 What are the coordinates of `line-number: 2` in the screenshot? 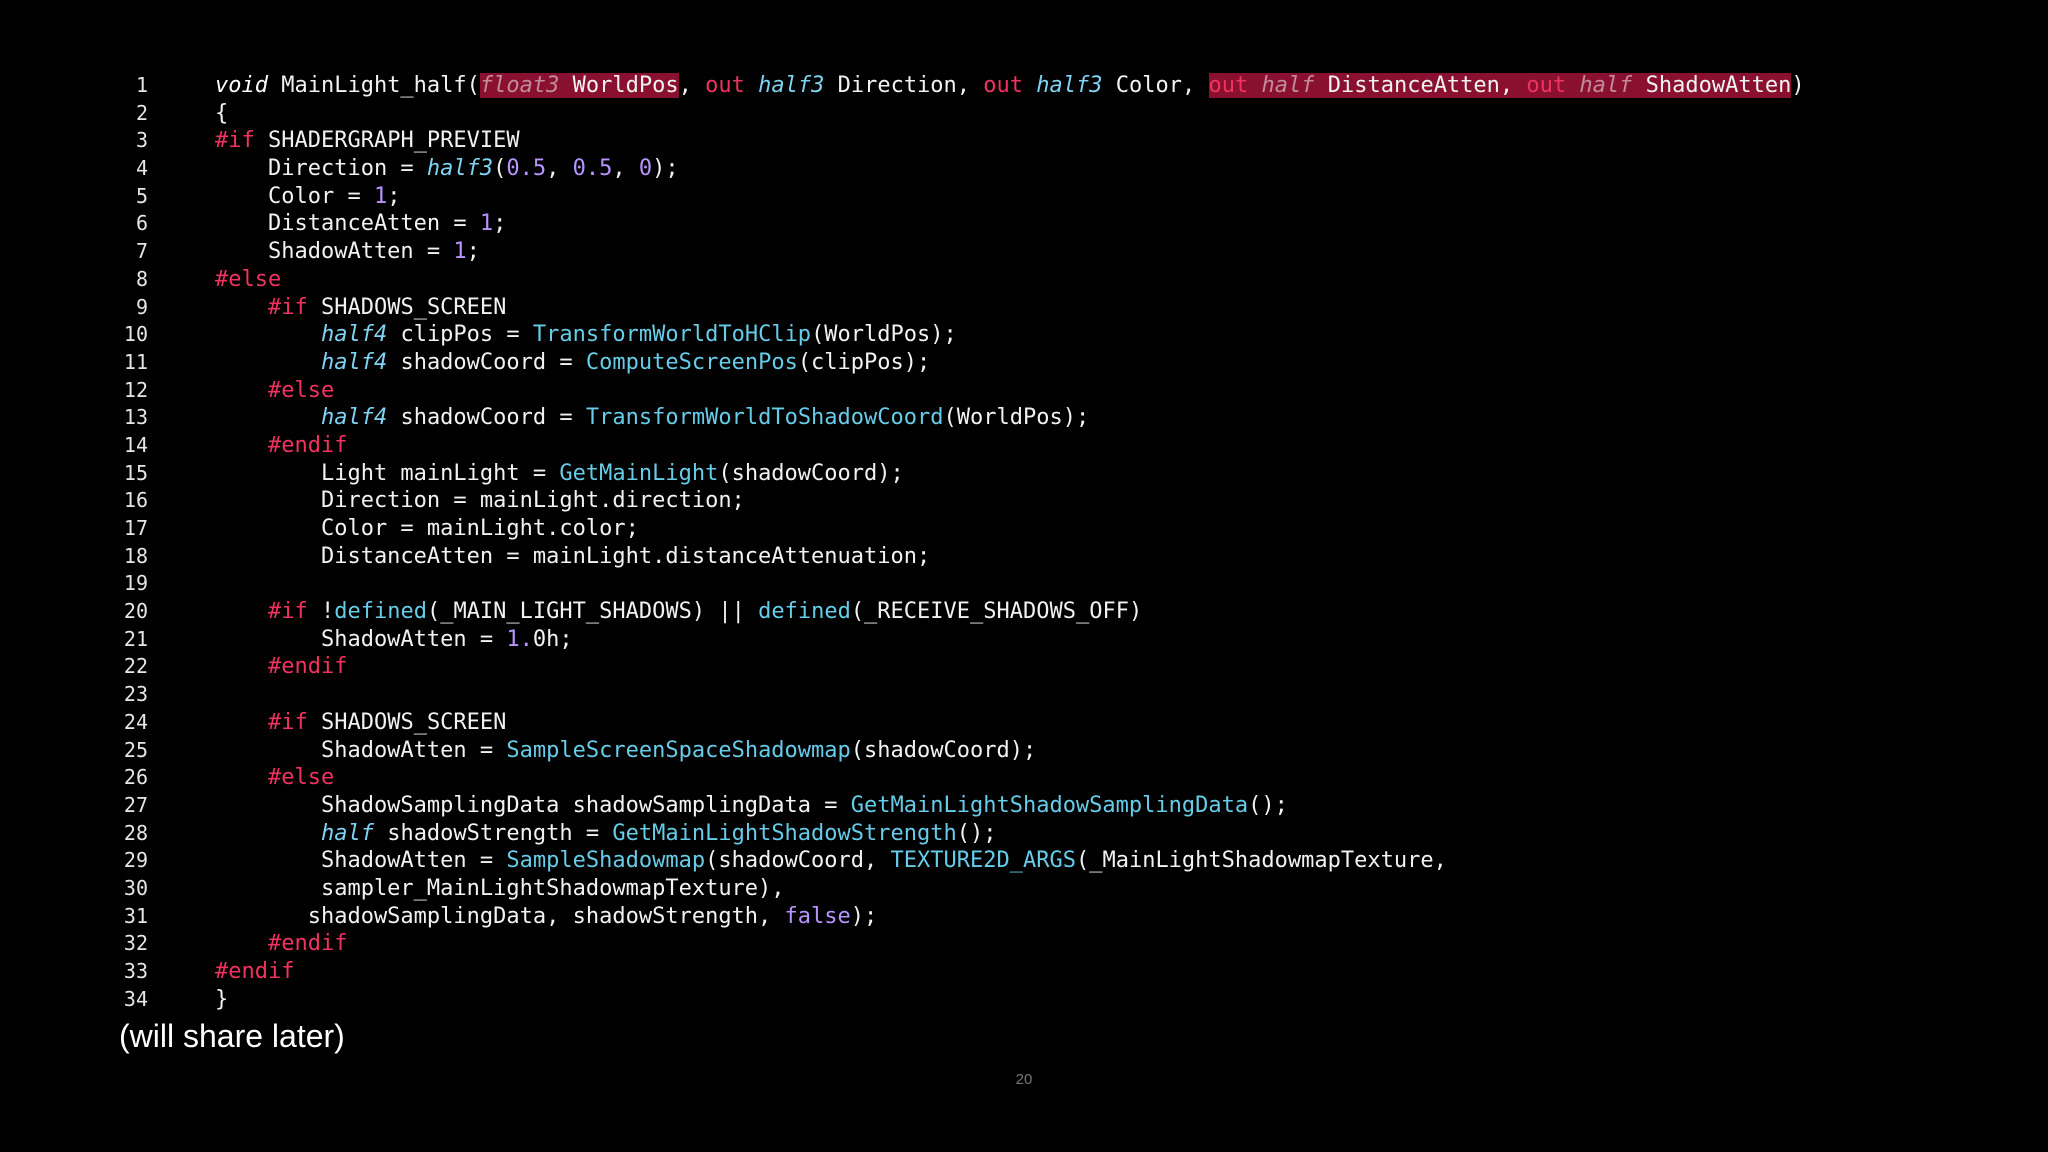 It's located at (141, 112).